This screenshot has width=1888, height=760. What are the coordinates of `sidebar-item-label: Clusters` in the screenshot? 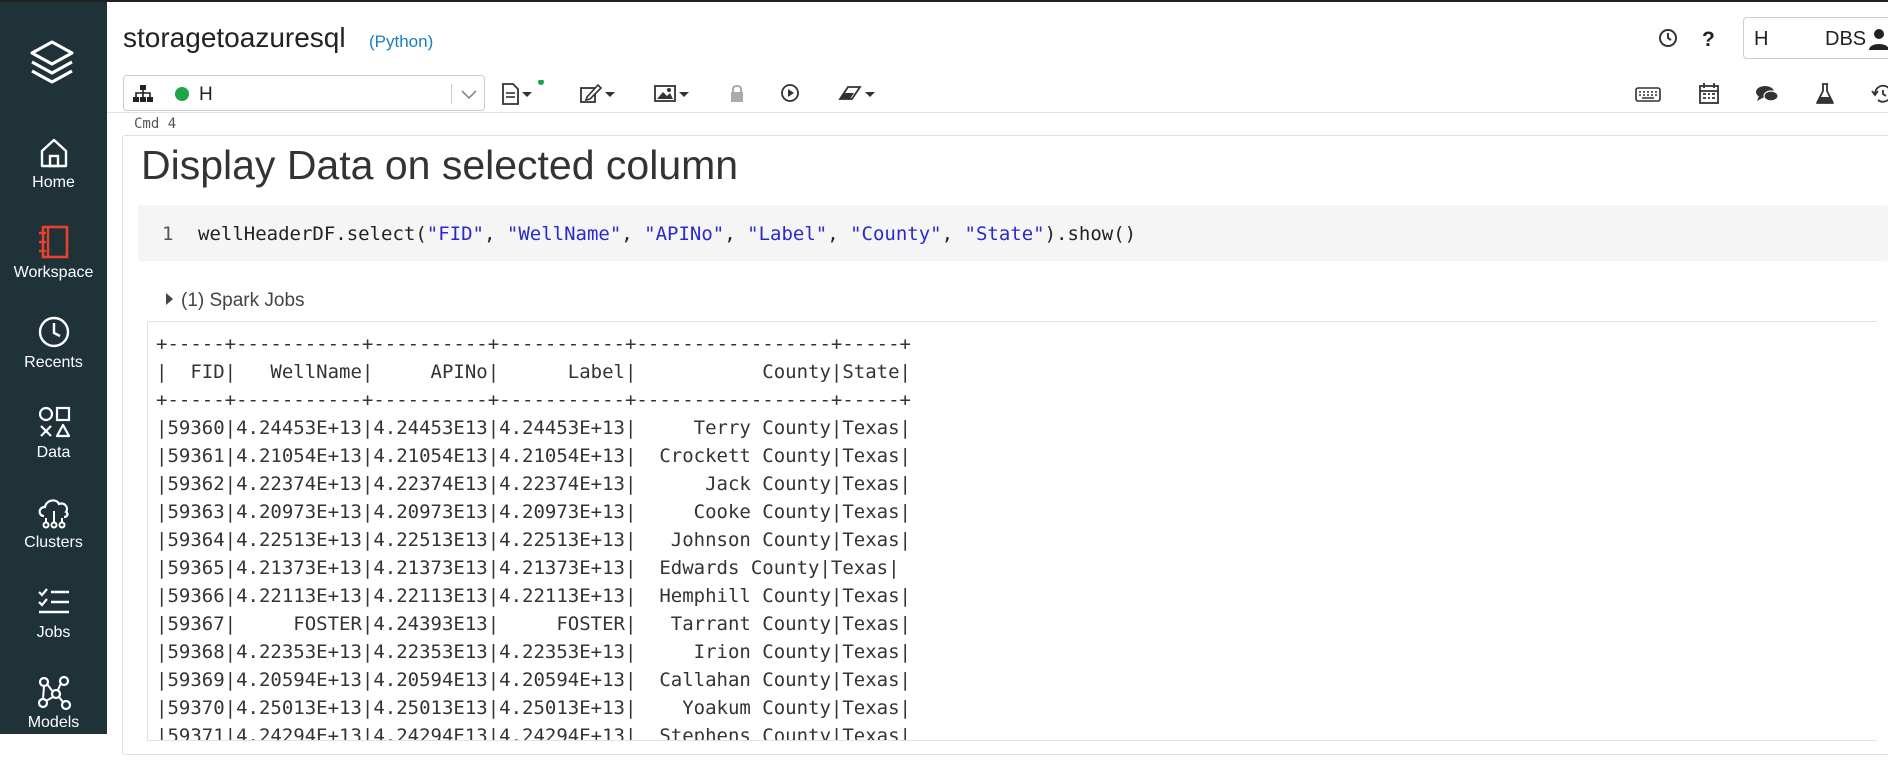 It's located at (53, 542).